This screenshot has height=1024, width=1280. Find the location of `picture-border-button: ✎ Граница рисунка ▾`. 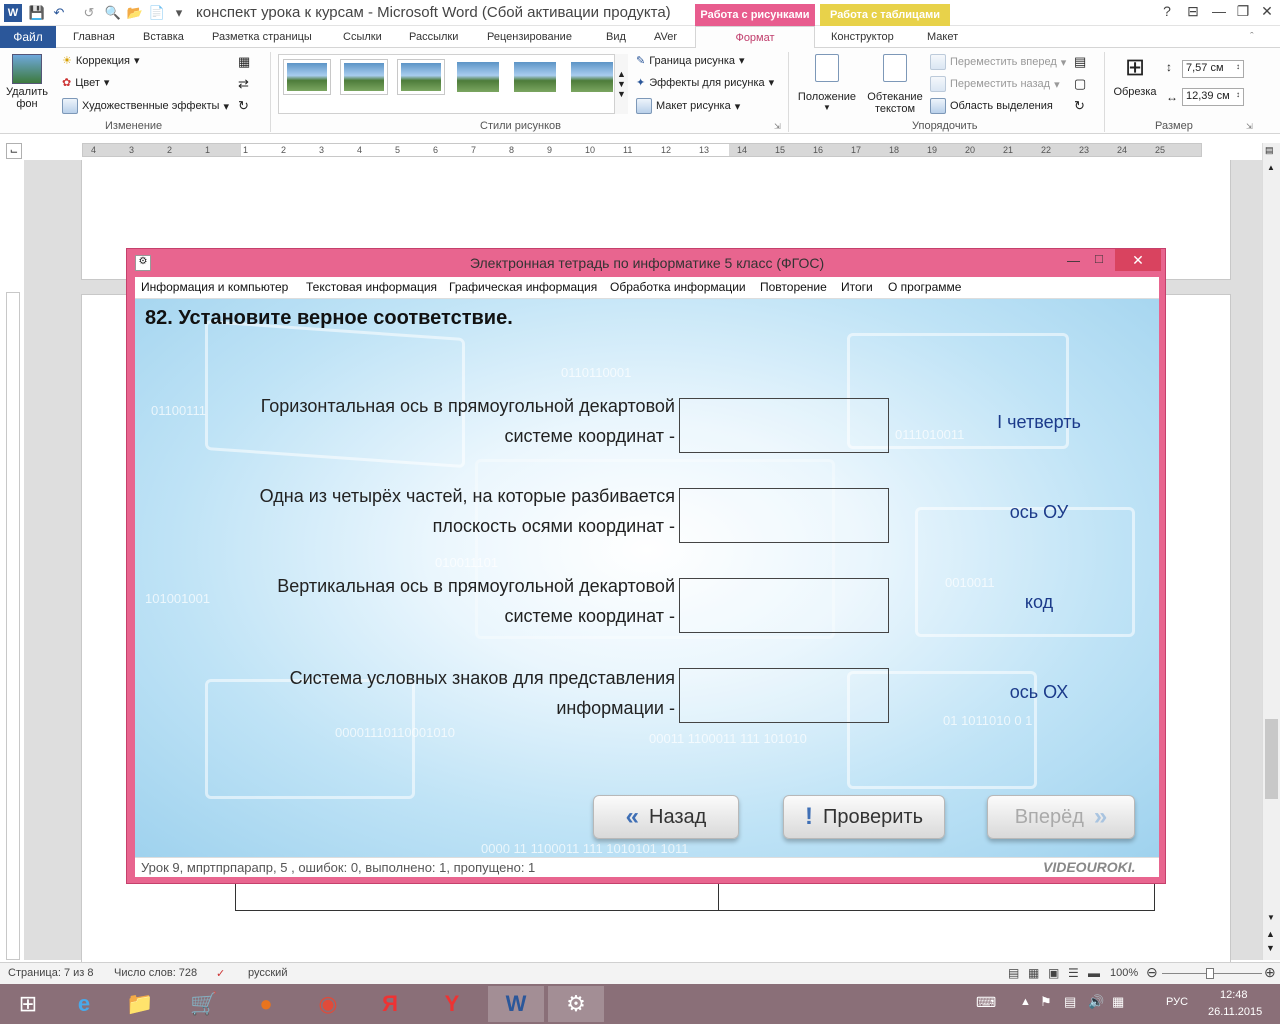

picture-border-button: ✎ Граница рисунка ▾ is located at coordinates (690, 61).